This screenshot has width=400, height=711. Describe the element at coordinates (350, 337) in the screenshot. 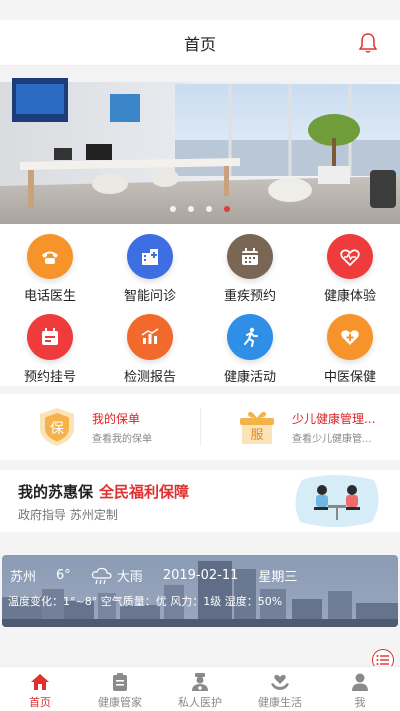

I see `heart-plus-icon` at that location.